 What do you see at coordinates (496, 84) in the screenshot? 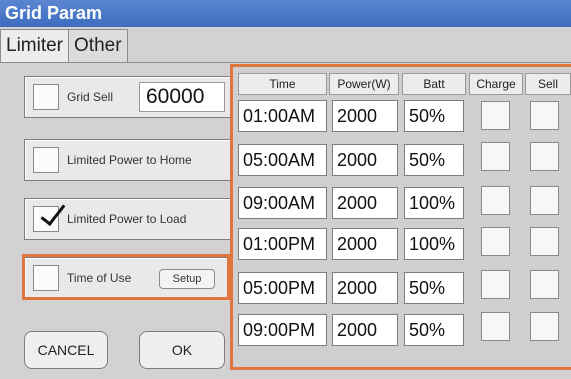
I see `col-header-charge: Charge` at bounding box center [496, 84].